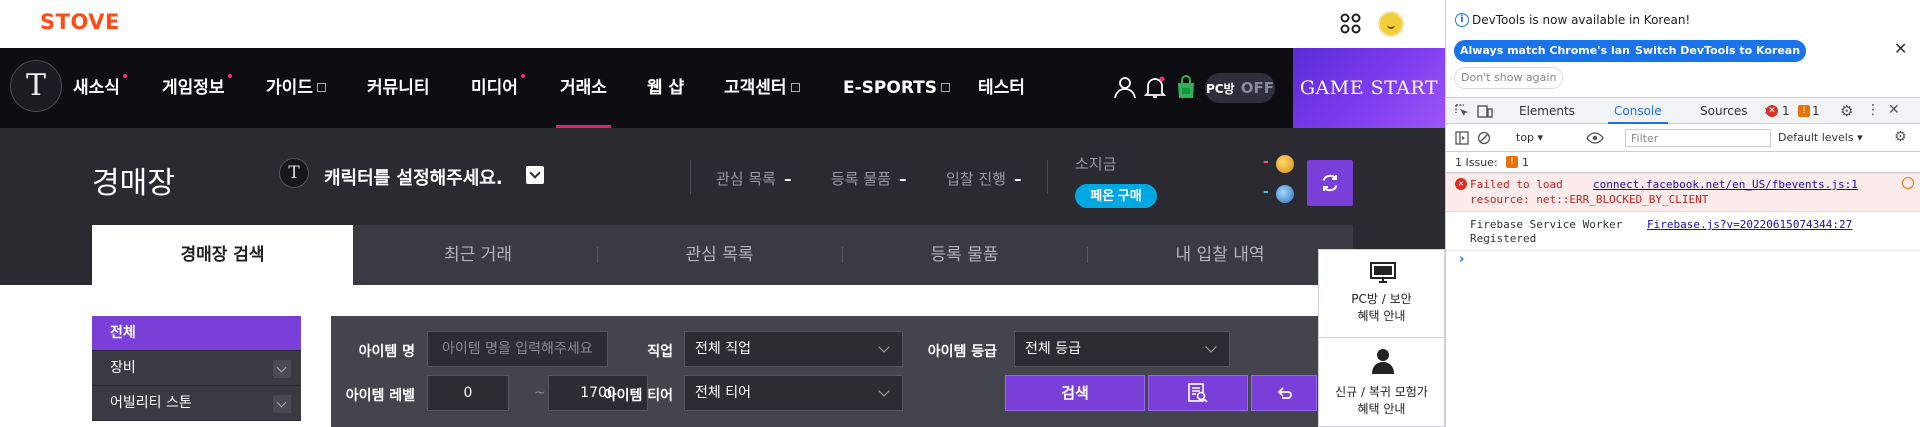 The width and height of the screenshot is (1920, 427). I want to click on nav-esports: E-SPORTS, so click(896, 88).